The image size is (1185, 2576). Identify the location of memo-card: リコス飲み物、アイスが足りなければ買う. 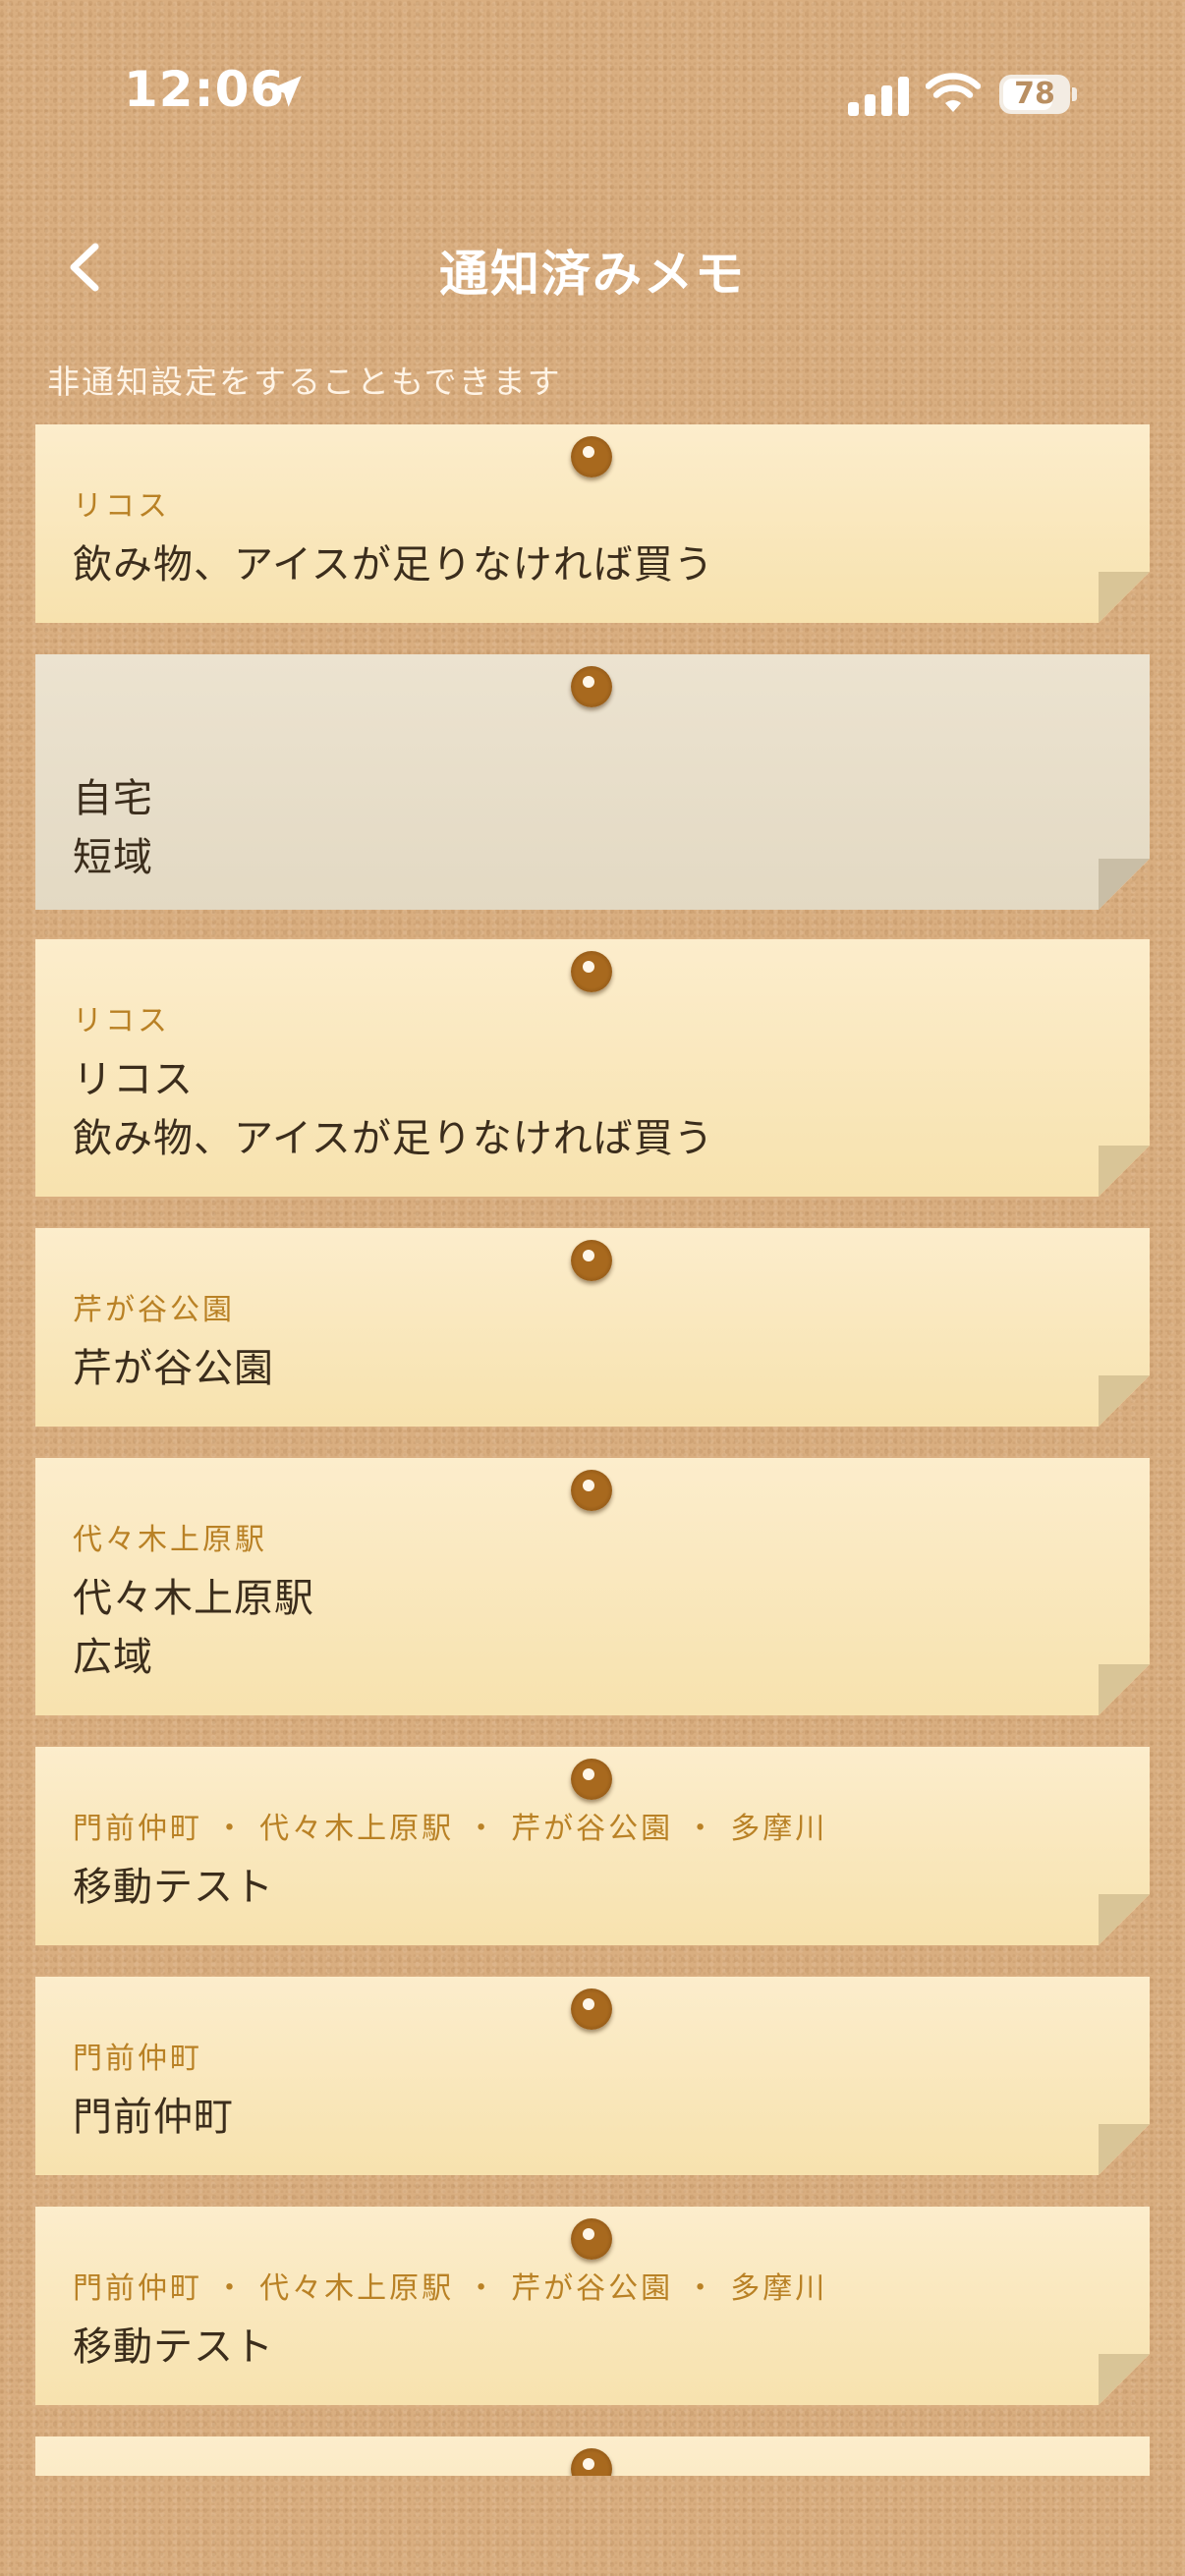
(592, 523).